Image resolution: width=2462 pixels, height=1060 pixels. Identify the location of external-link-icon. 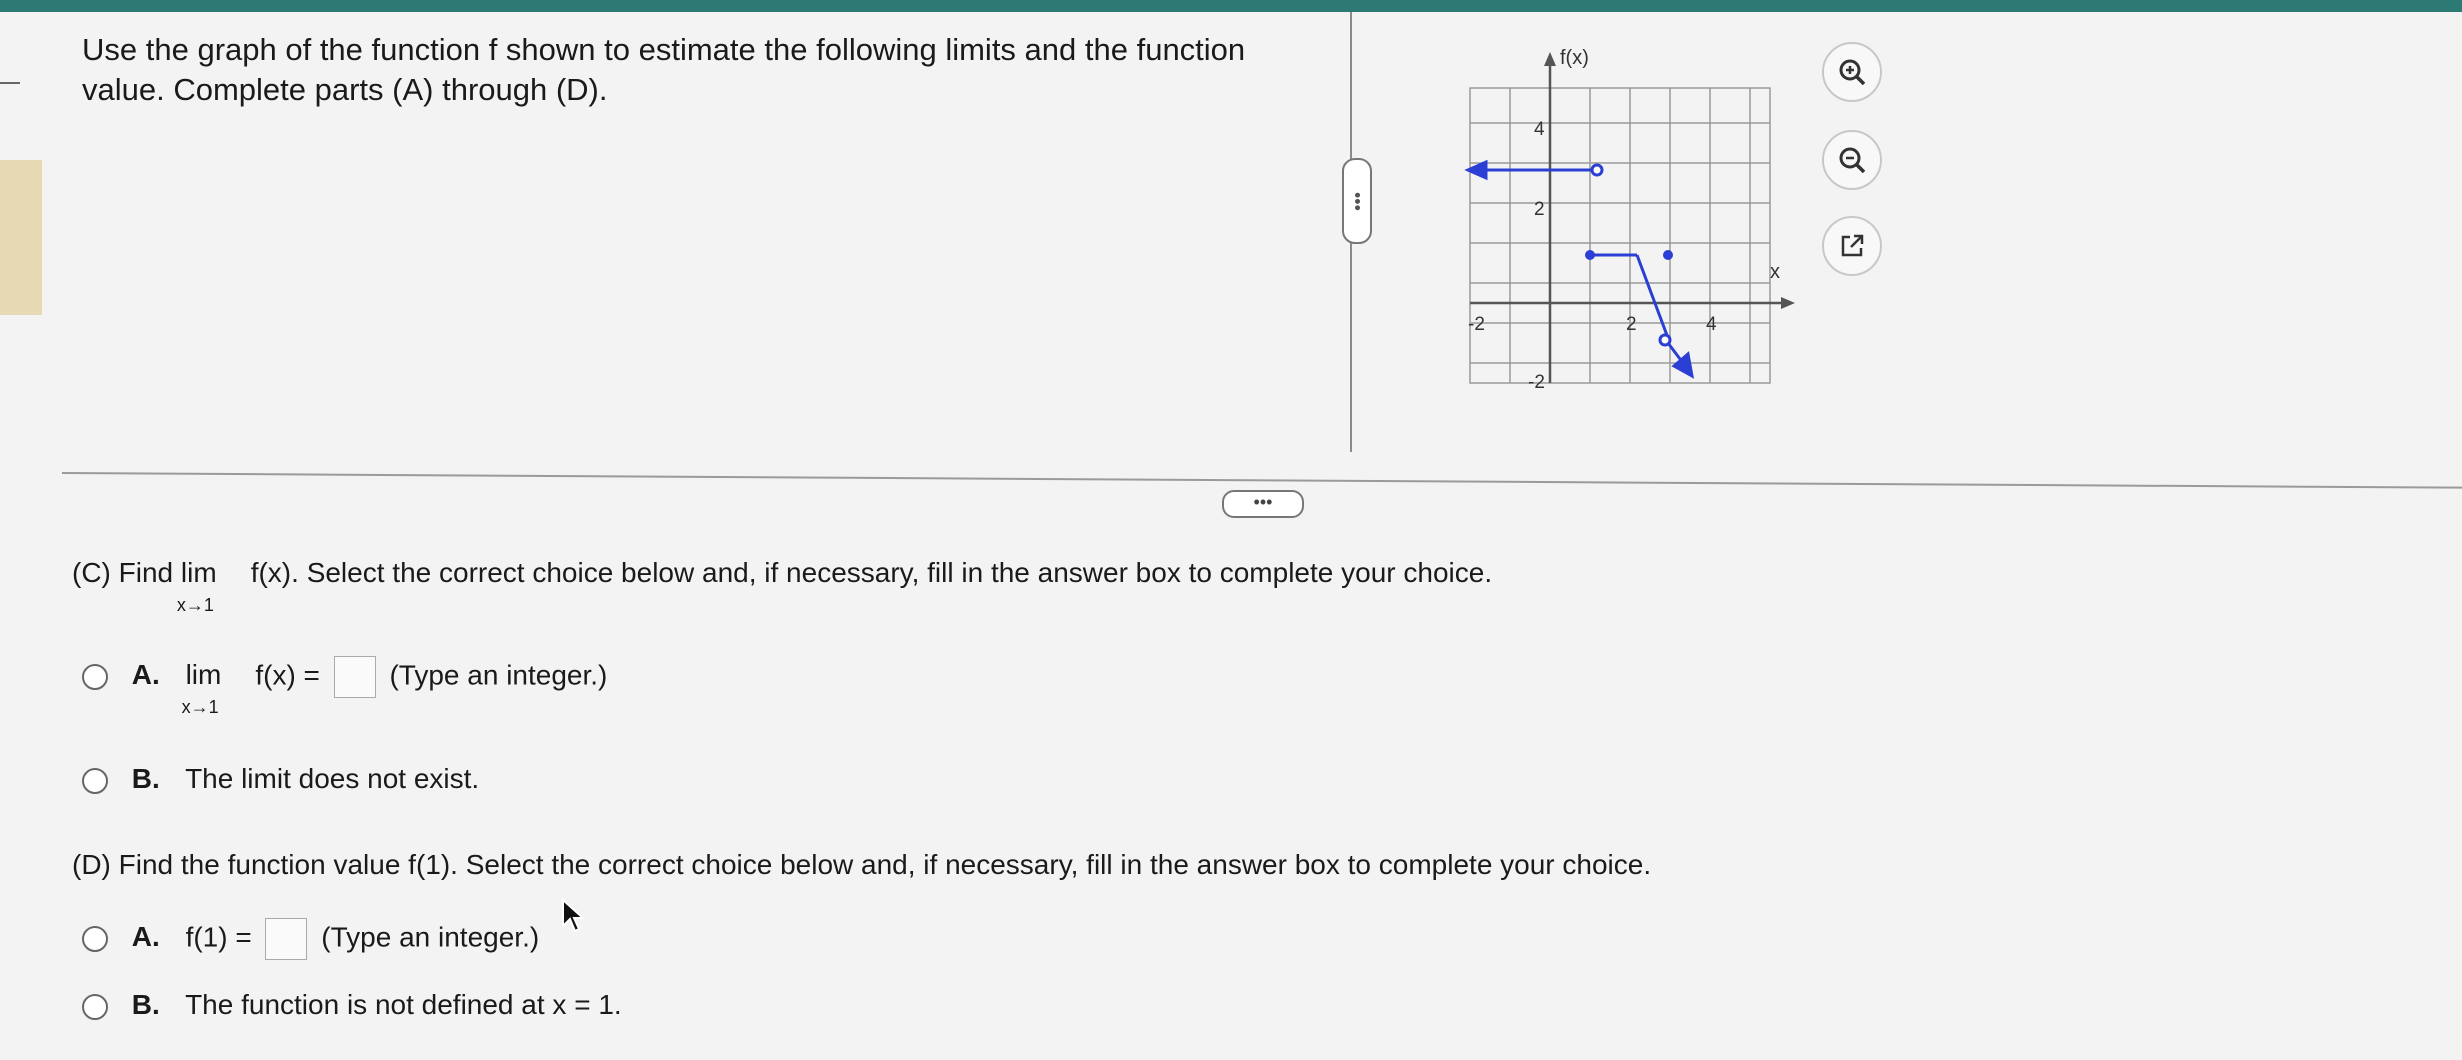
(1852, 245).